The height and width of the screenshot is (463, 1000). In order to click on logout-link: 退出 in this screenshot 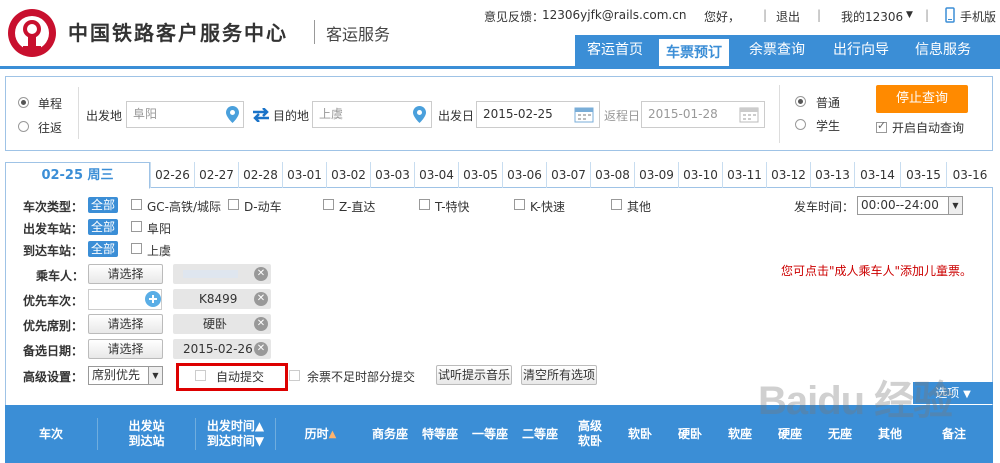, I will do `click(788, 16)`.